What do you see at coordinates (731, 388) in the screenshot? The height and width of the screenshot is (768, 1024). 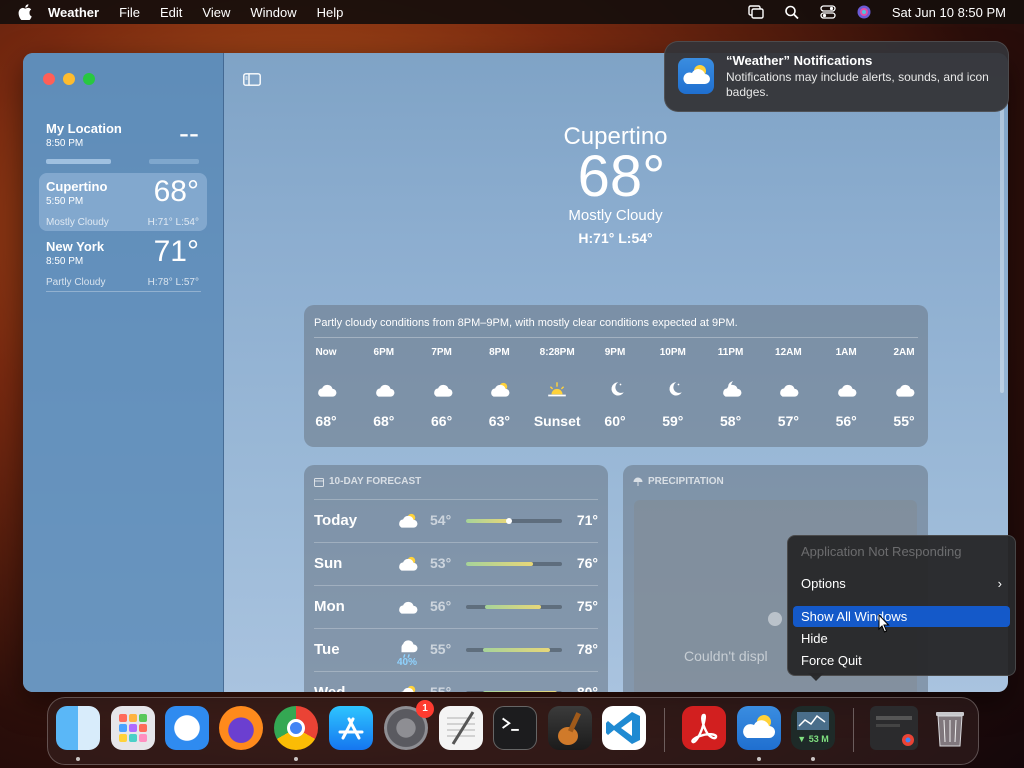 I see `hourly-column: 11PM 58°` at bounding box center [731, 388].